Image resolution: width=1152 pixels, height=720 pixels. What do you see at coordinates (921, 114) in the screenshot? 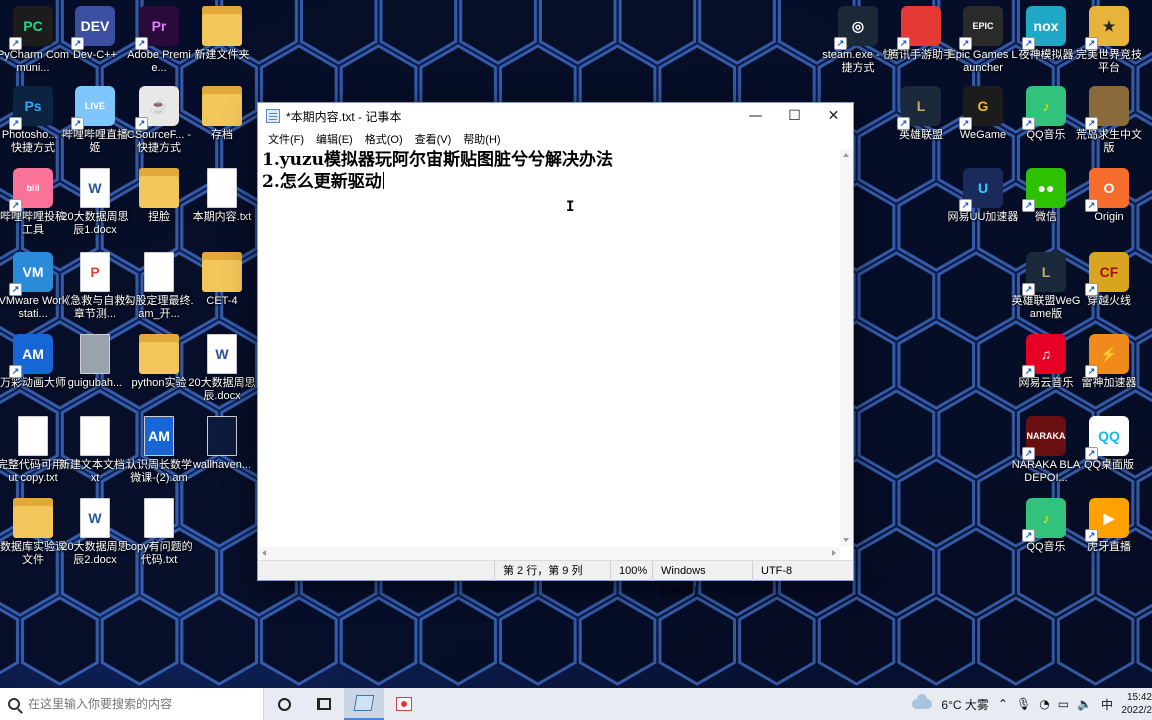
I see `desktop-icon: L ↗ 英雄联盟` at bounding box center [921, 114].